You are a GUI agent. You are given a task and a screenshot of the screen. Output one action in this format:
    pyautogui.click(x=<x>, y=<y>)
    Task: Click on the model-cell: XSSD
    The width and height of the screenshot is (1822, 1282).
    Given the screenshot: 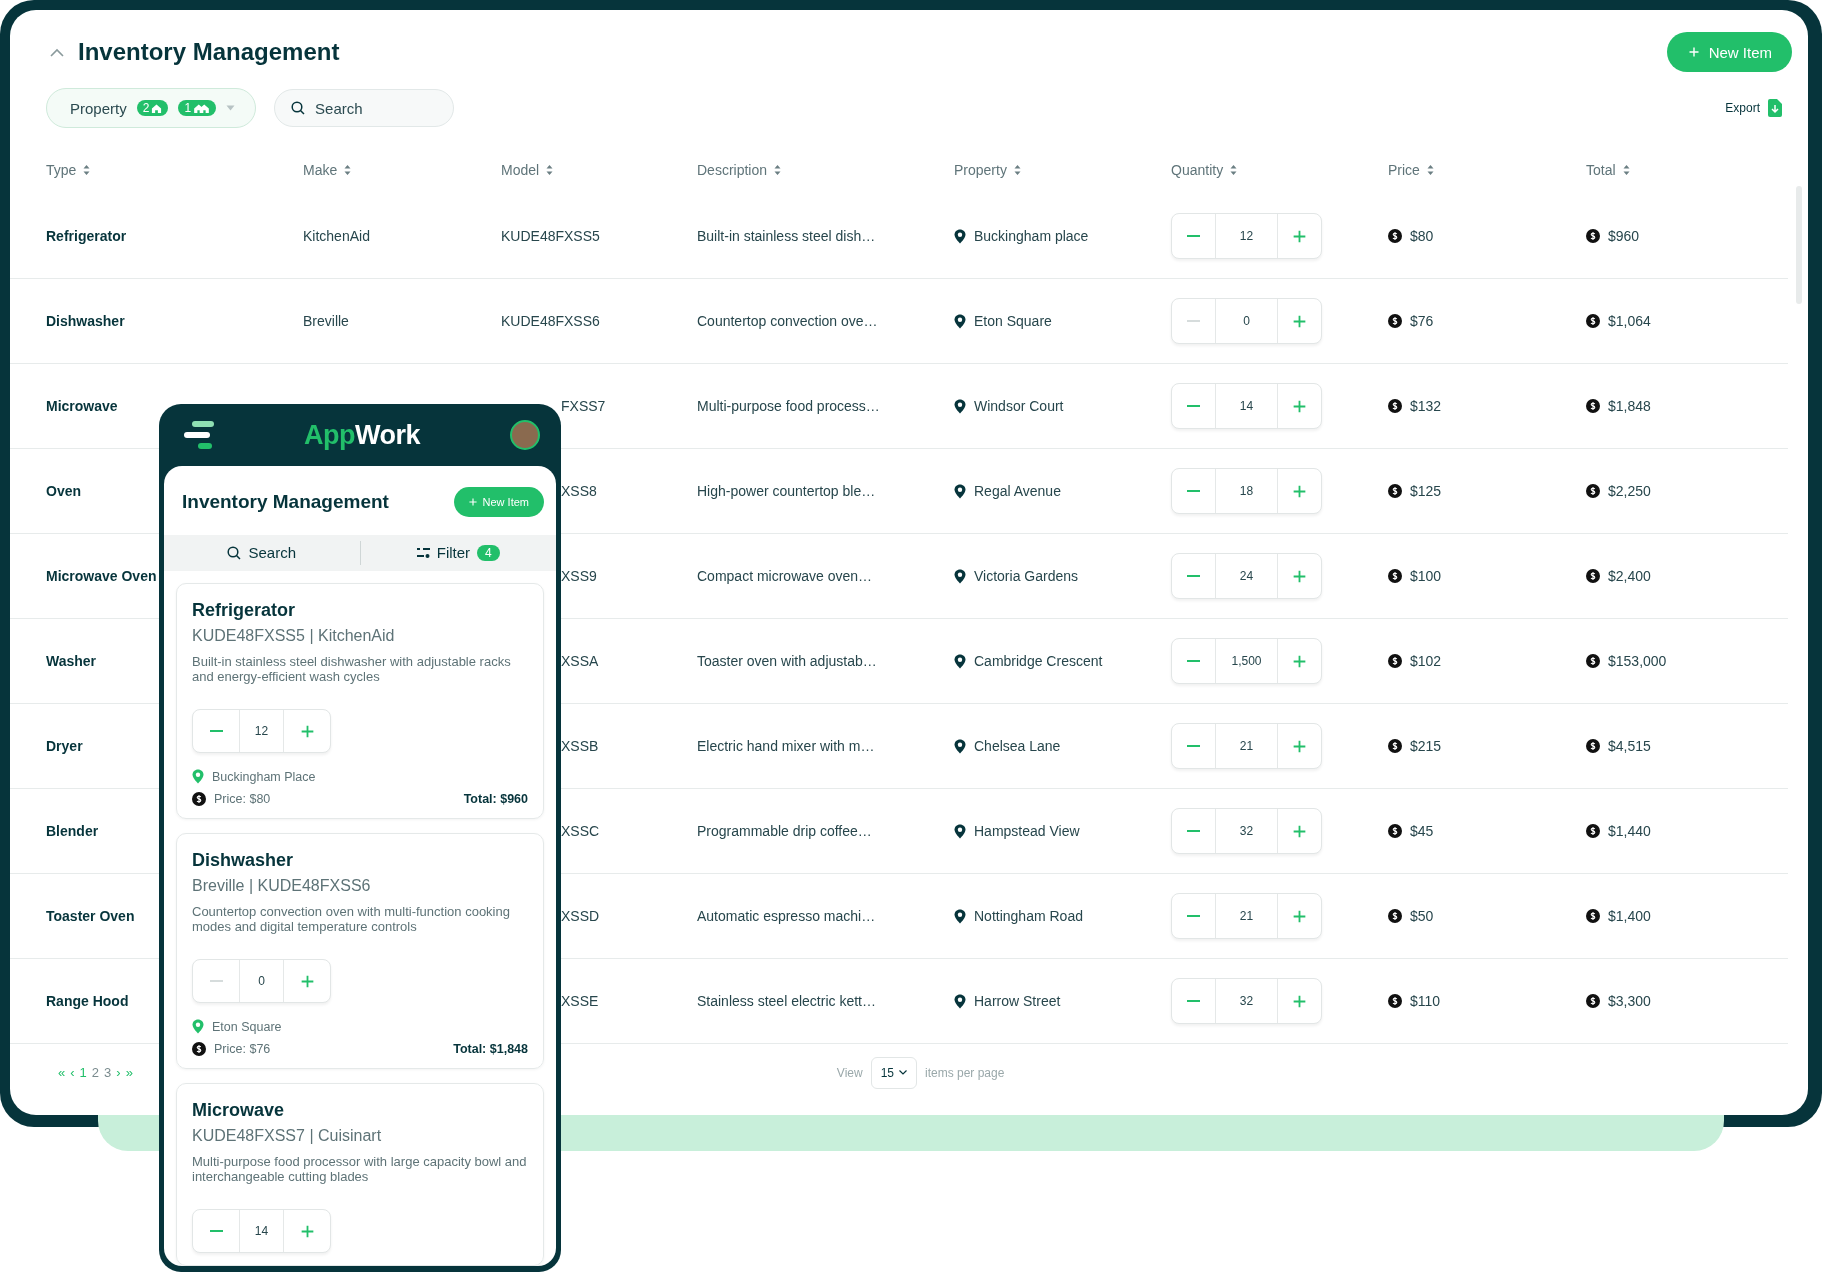 What is the action you would take?
    pyautogui.click(x=580, y=916)
    